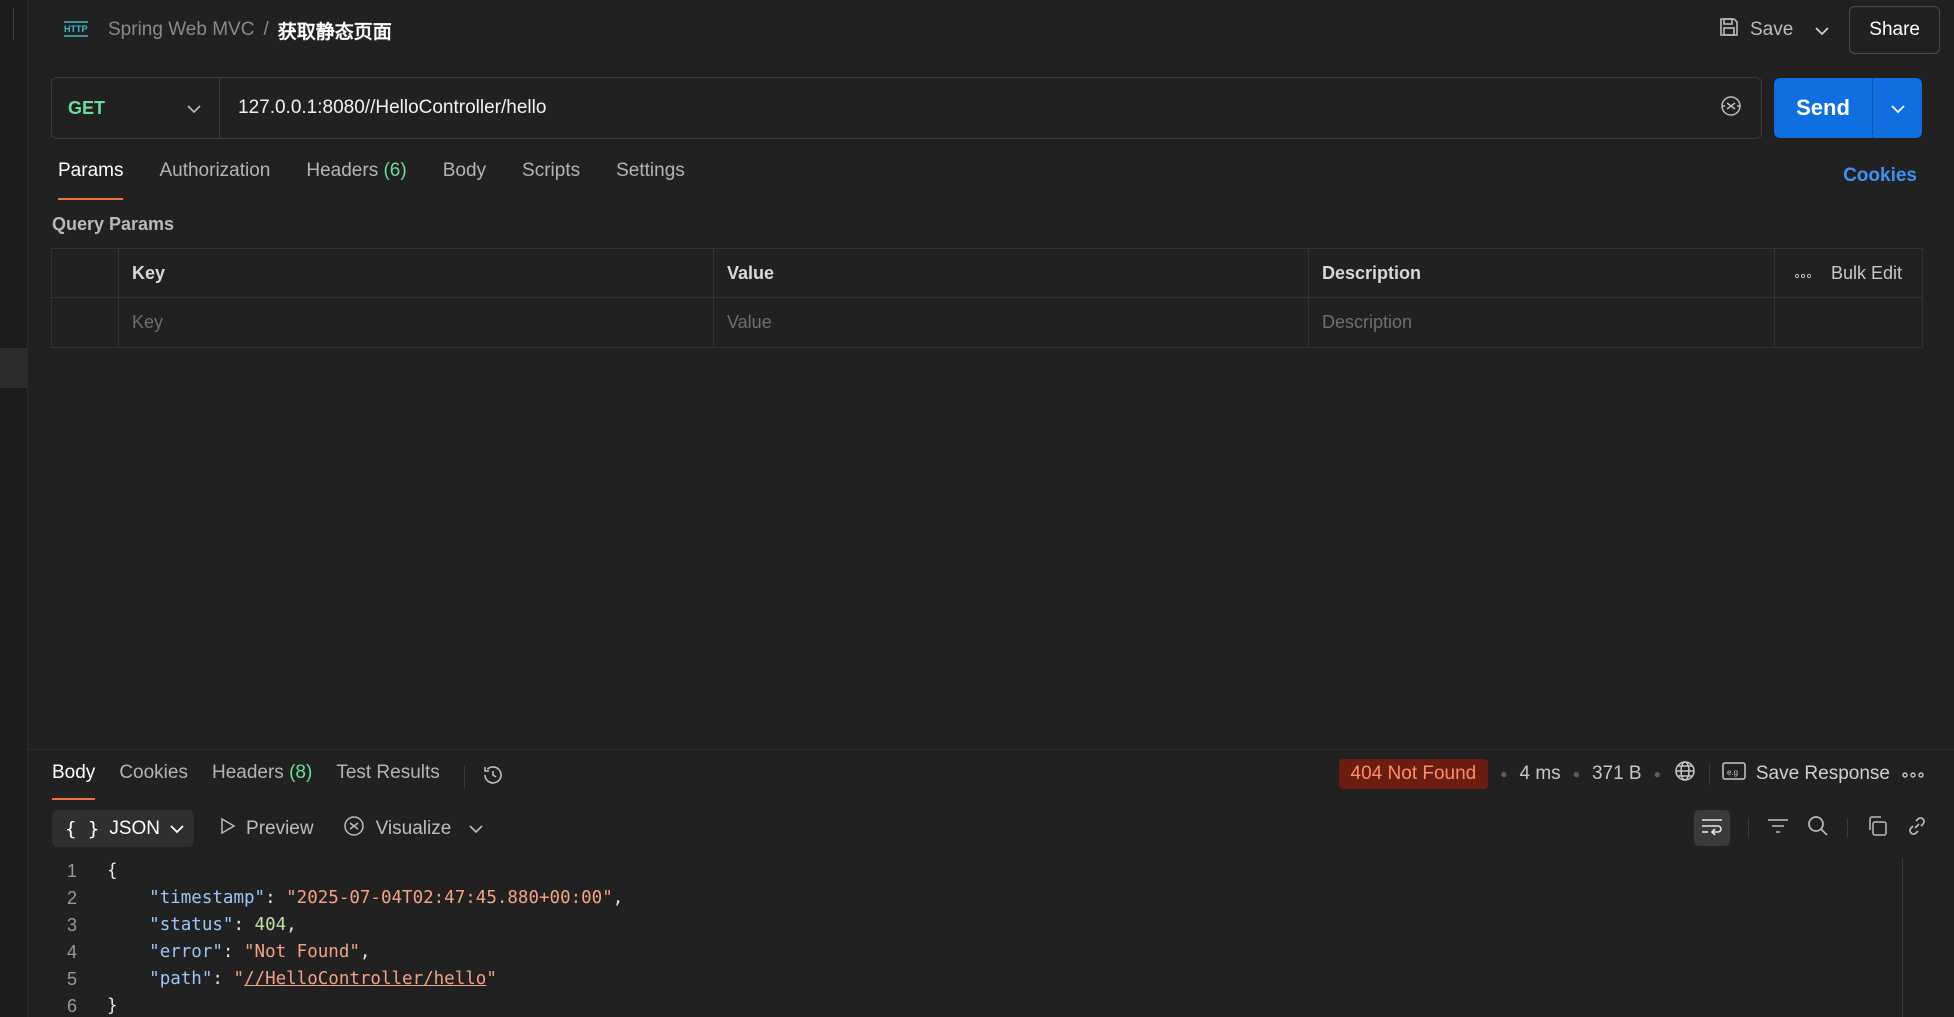 This screenshot has height=1017, width=1954. I want to click on search-icon, so click(1818, 828).